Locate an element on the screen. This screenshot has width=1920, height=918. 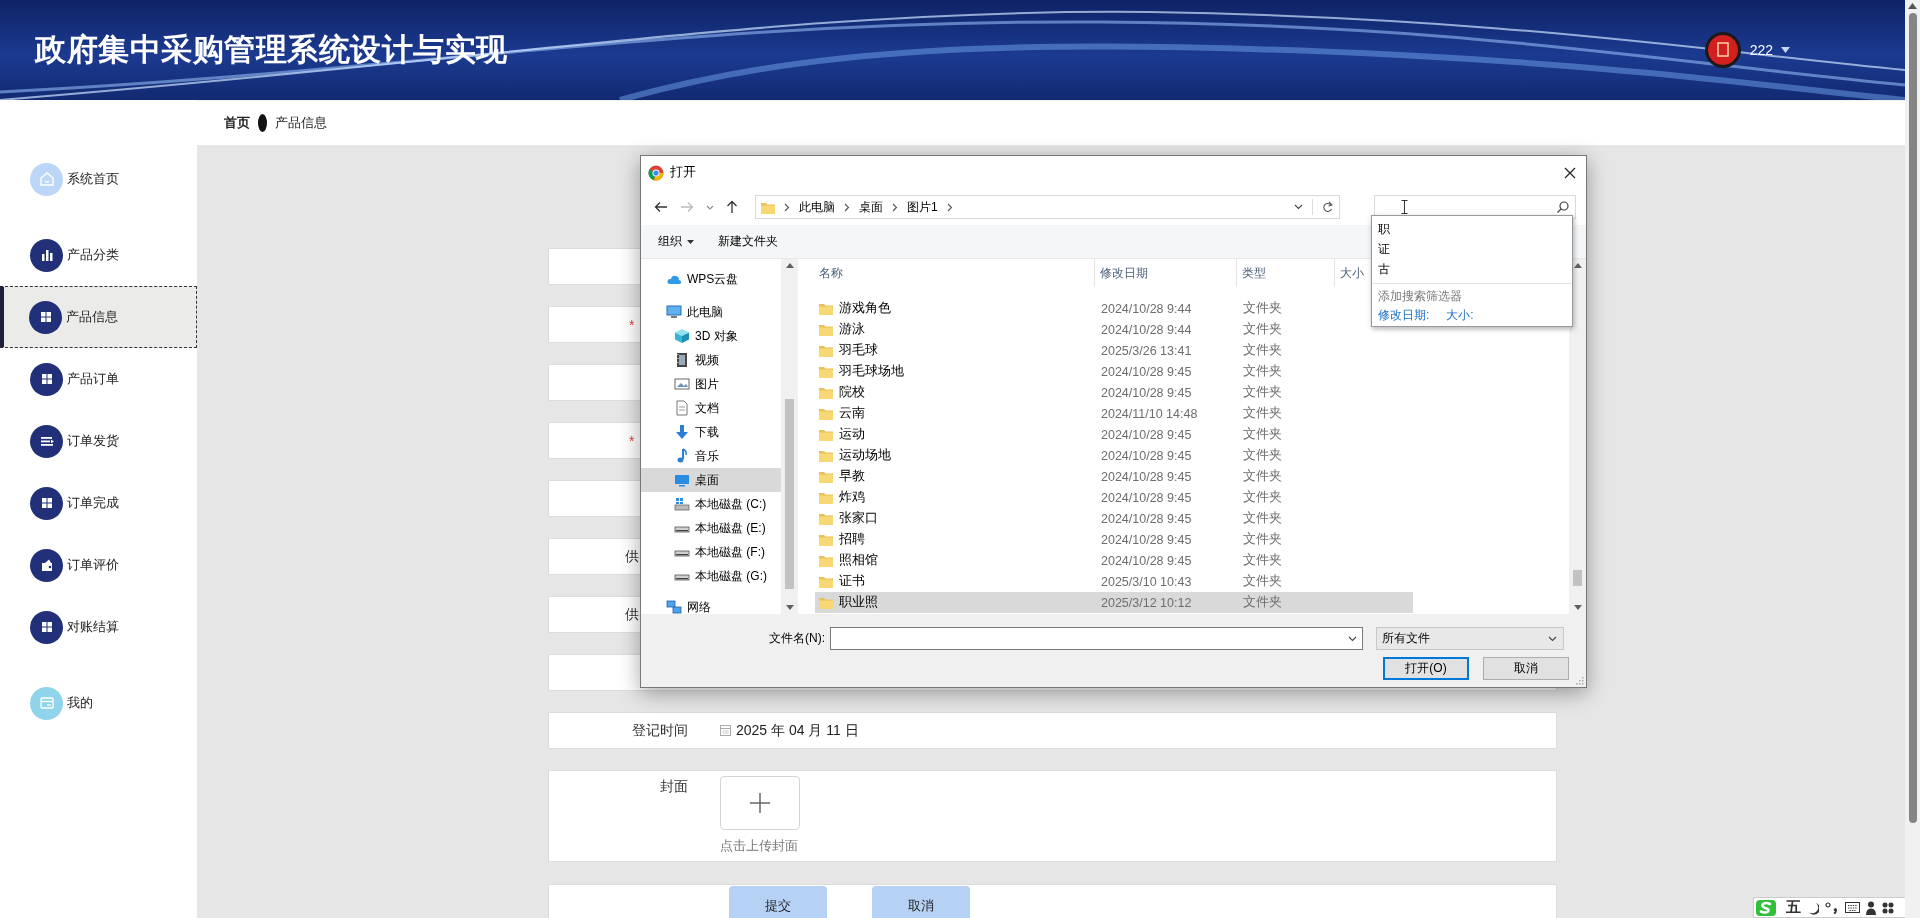
column-header: 名称 is located at coordinates (957, 273).